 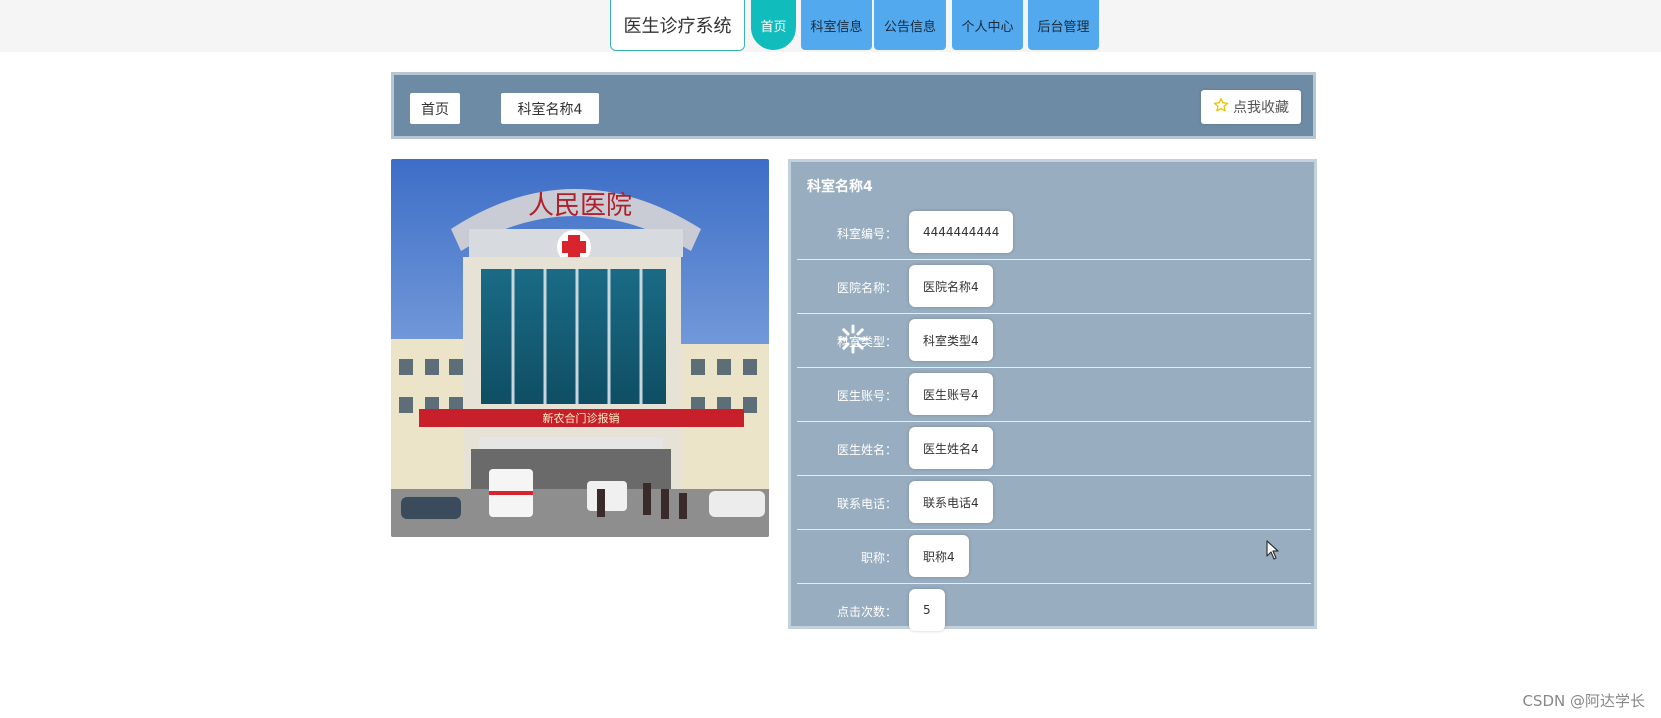 I want to click on nav-item-announcements: 公告信息, so click(x=910, y=25).